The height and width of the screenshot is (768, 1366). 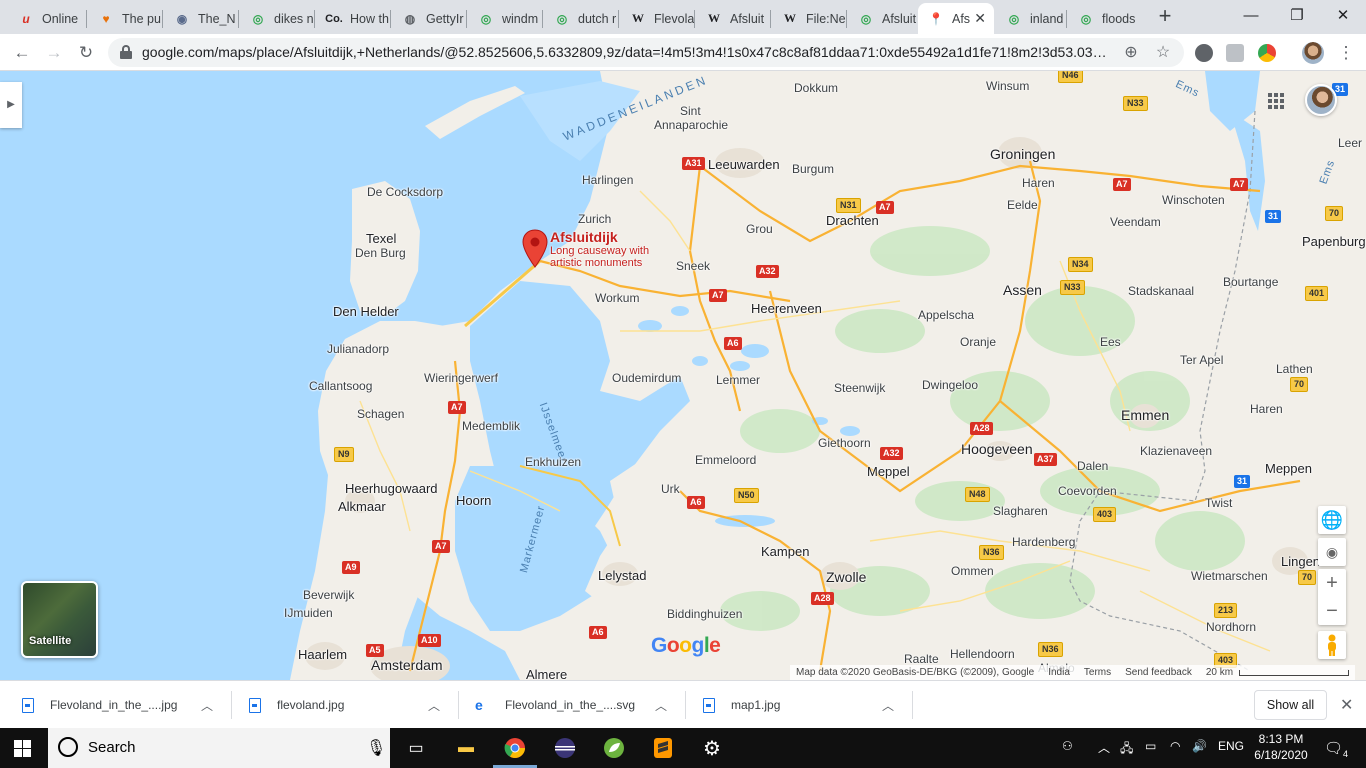 What do you see at coordinates (340, 386) in the screenshot?
I see `place-label: Callantsoog` at bounding box center [340, 386].